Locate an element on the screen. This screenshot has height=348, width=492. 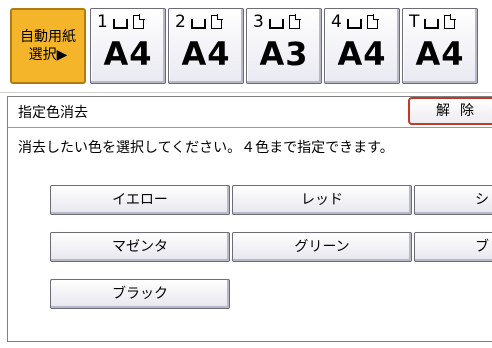
color-button-cyan: シ is located at coordinates (453, 200).